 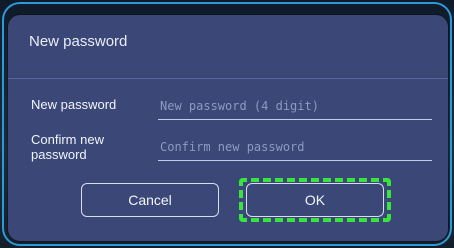 I want to click on ok-button: OK, so click(x=315, y=200).